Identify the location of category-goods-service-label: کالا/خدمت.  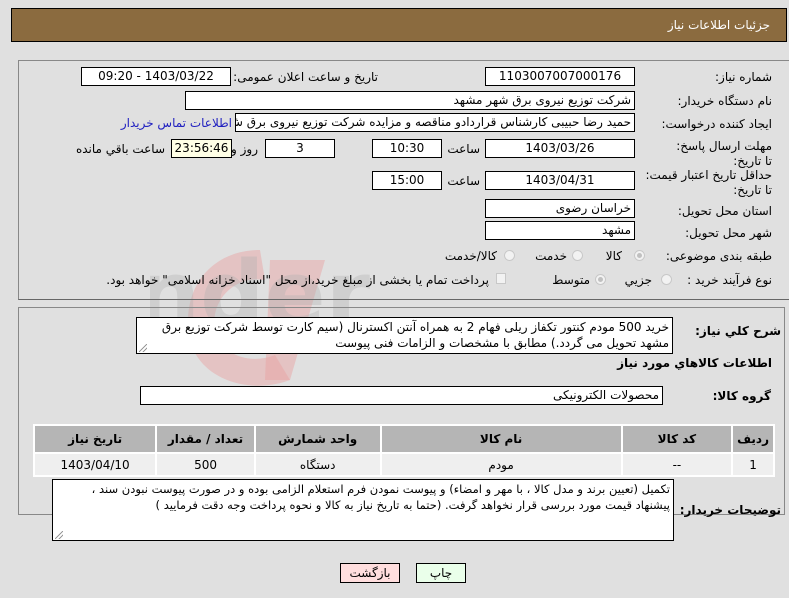
(470, 256).